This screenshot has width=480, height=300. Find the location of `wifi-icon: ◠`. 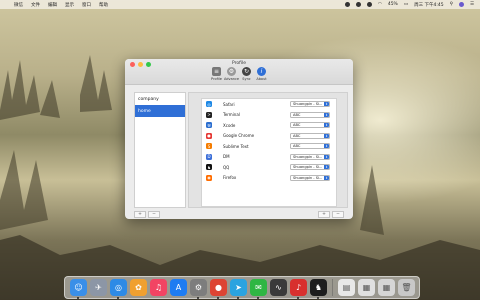

wifi-icon: ◠ is located at coordinates (380, 4).